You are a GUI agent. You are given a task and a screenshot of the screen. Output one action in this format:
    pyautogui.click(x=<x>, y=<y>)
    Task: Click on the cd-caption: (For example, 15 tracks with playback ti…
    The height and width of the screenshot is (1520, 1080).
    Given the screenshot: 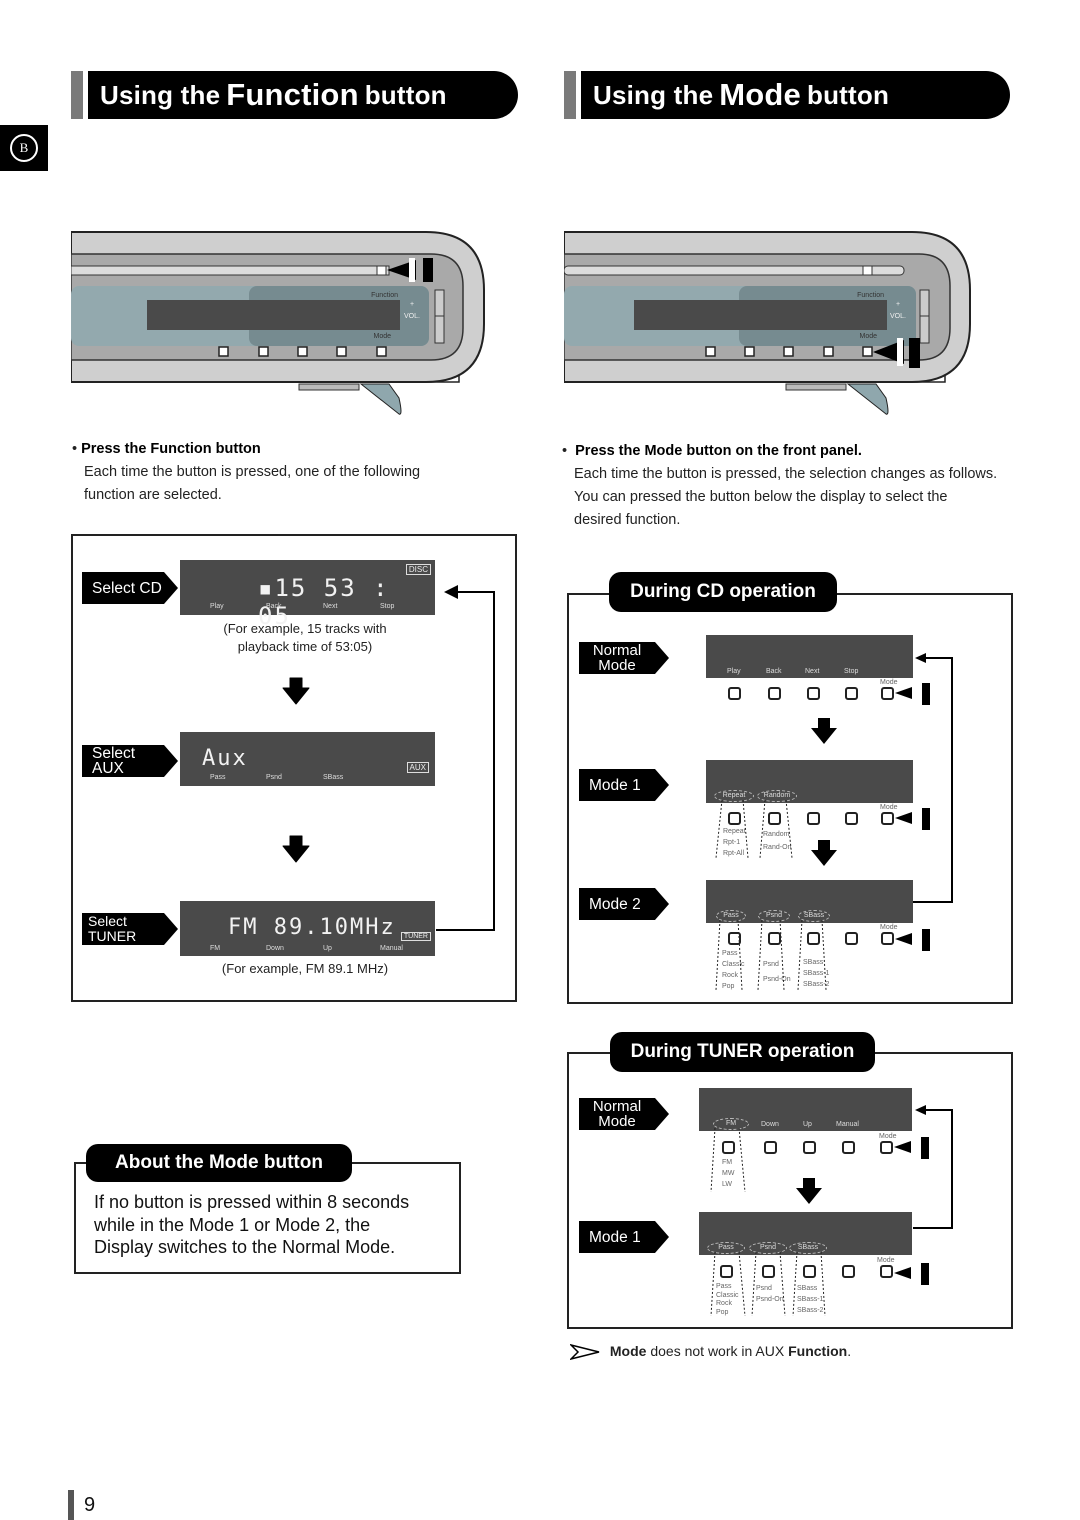 What is the action you would take?
    pyautogui.click(x=305, y=637)
    